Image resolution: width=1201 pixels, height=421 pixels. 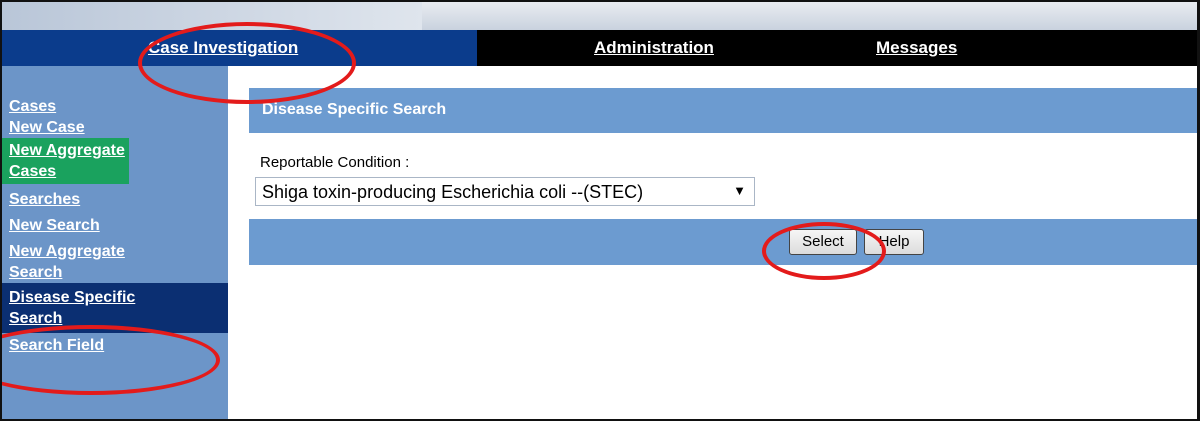 What do you see at coordinates (115, 345) in the screenshot?
I see `sidebar-item-search-field: Search Field` at bounding box center [115, 345].